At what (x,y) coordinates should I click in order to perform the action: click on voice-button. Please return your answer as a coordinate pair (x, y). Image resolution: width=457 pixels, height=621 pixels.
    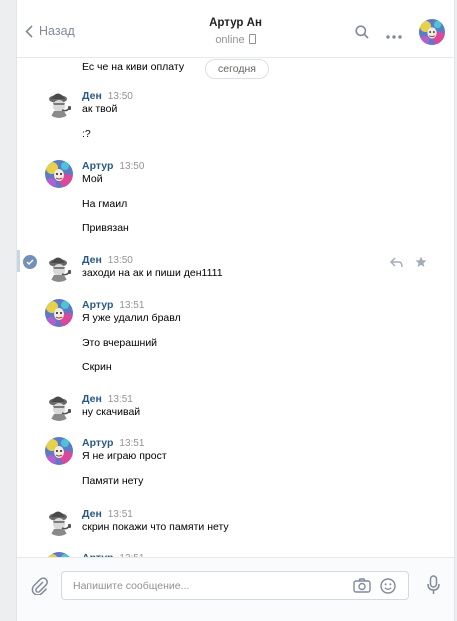
    Looking at the image, I should click on (433, 586).